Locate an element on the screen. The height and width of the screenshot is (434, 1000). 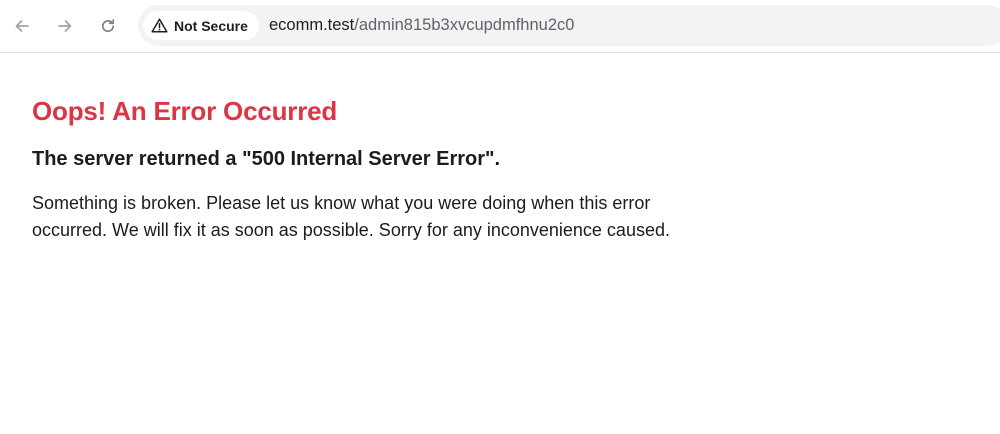
reload-icon is located at coordinates (108, 26).